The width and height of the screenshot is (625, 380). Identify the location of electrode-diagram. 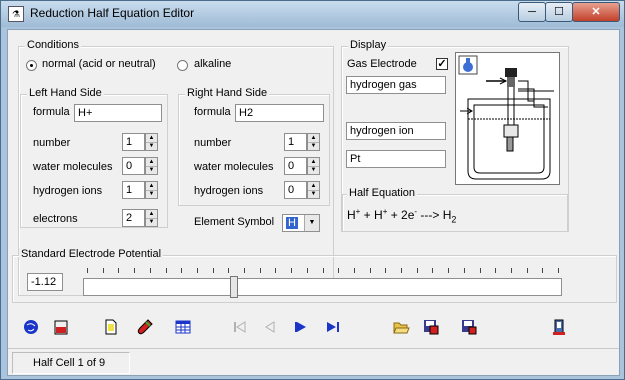
(507, 118).